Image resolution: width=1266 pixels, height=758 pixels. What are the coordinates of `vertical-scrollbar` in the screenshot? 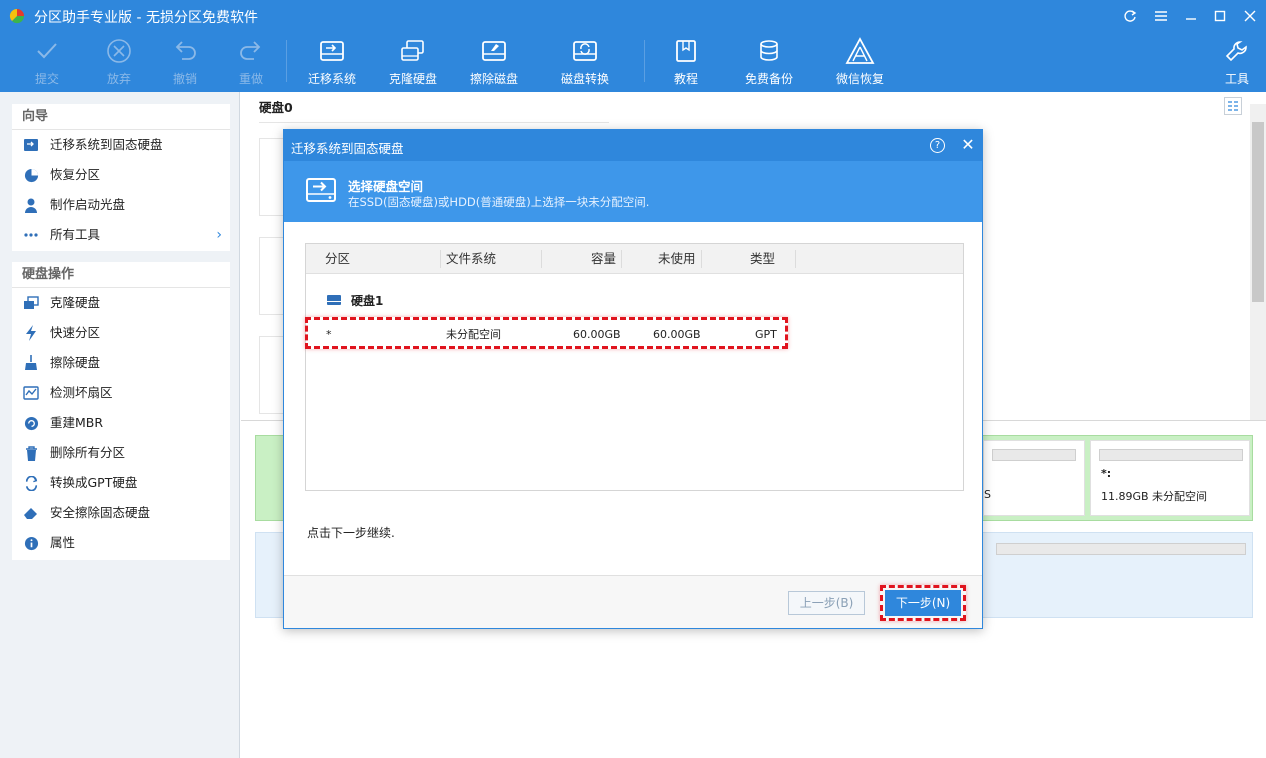 It's located at (1258, 262).